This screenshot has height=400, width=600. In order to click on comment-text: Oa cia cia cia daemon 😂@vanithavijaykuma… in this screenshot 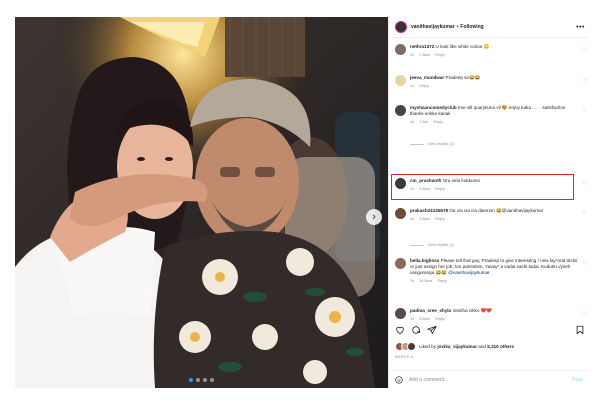, I will do `click(496, 210)`.